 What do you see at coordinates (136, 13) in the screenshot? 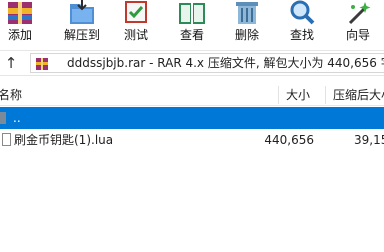
I see `test-icon` at bounding box center [136, 13].